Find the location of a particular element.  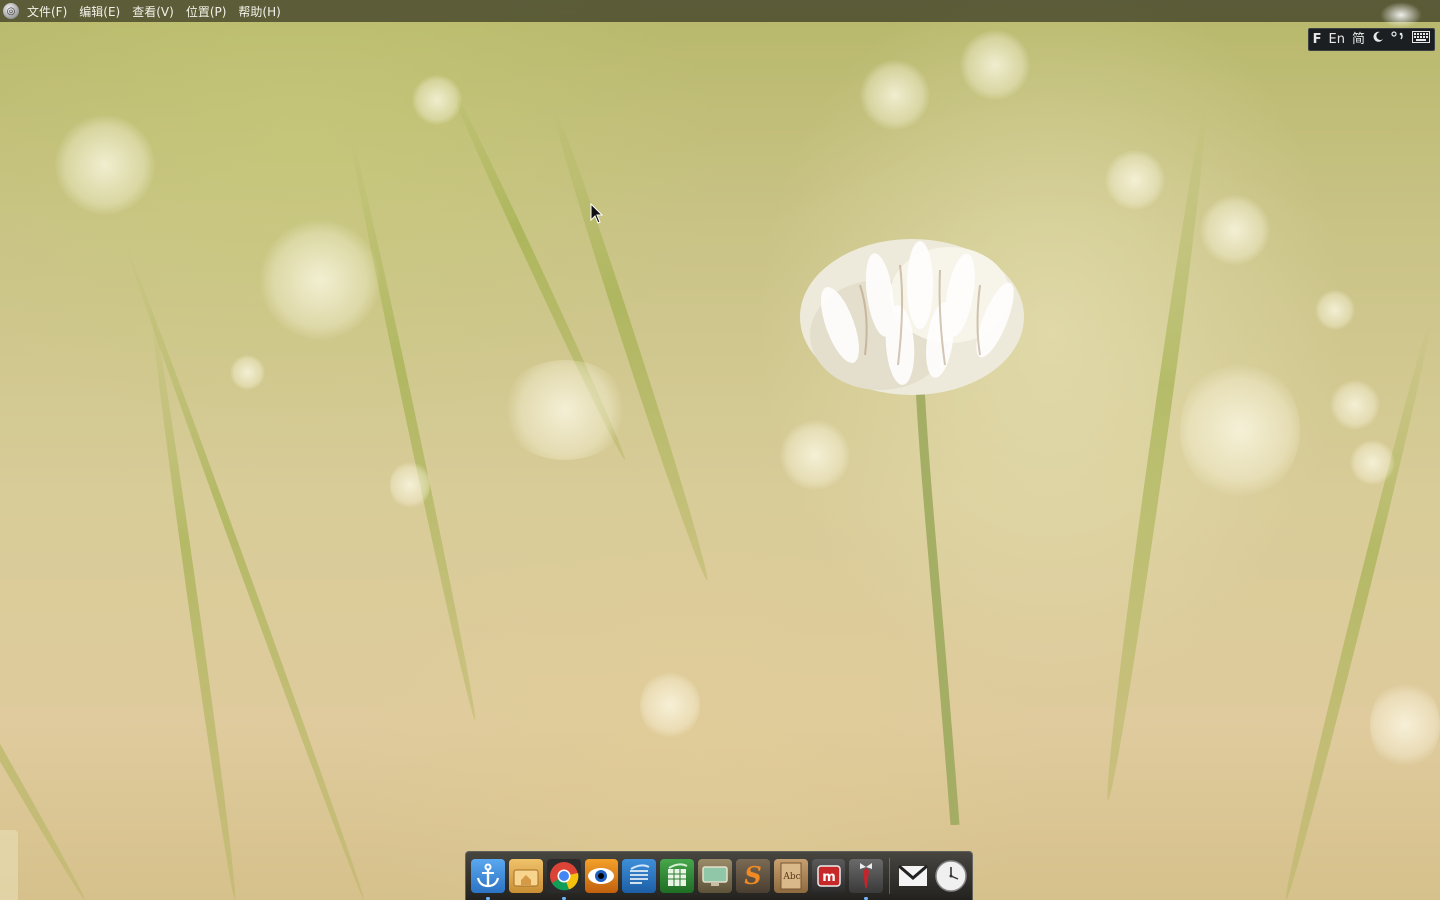

dictionary-icon: Abc is located at coordinates (790, 876).